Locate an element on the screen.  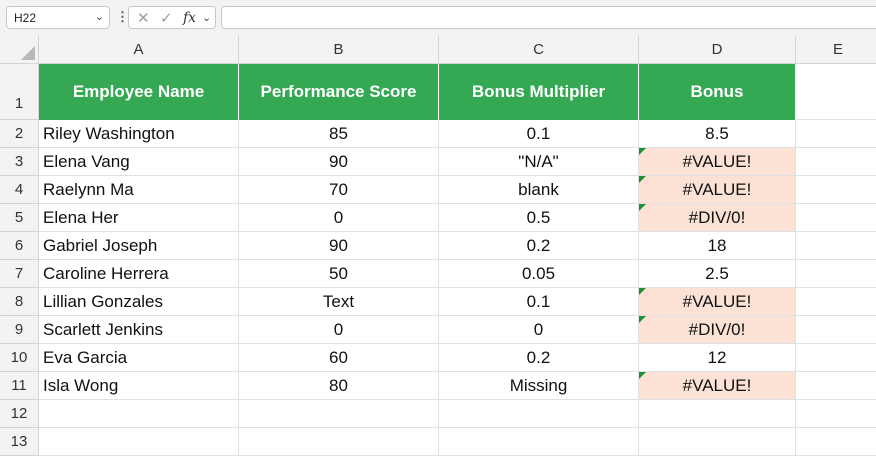
table-cell-multiplier: blank is located at coordinates (539, 190).